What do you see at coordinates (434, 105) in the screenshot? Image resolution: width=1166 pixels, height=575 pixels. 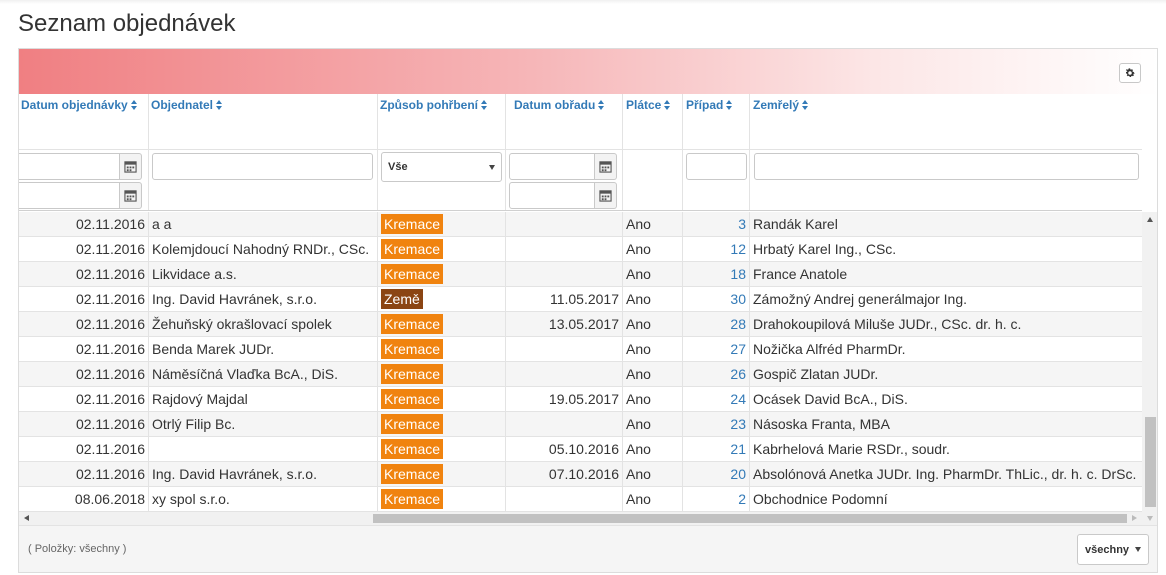 I see `header-zpusob-pohrbeni: Způsob pohřbení` at bounding box center [434, 105].